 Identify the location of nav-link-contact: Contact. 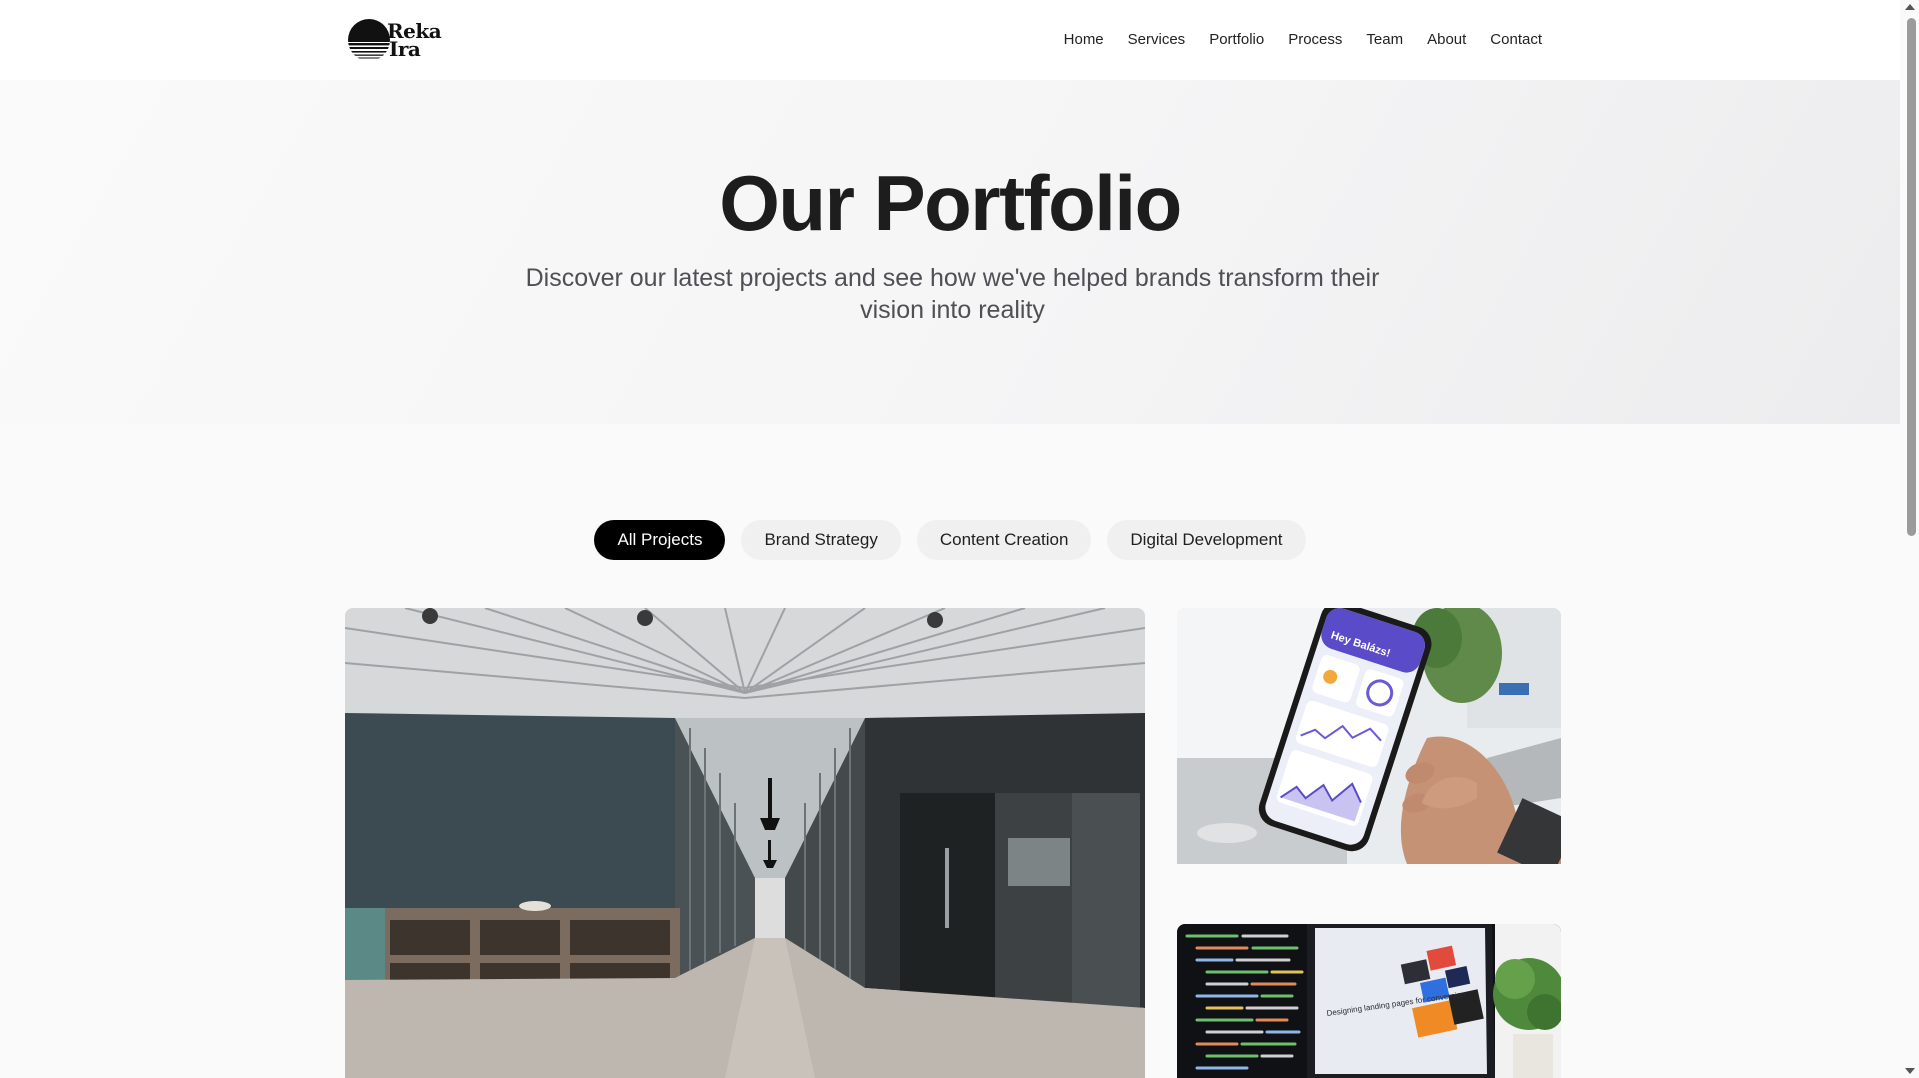
(1516, 40).